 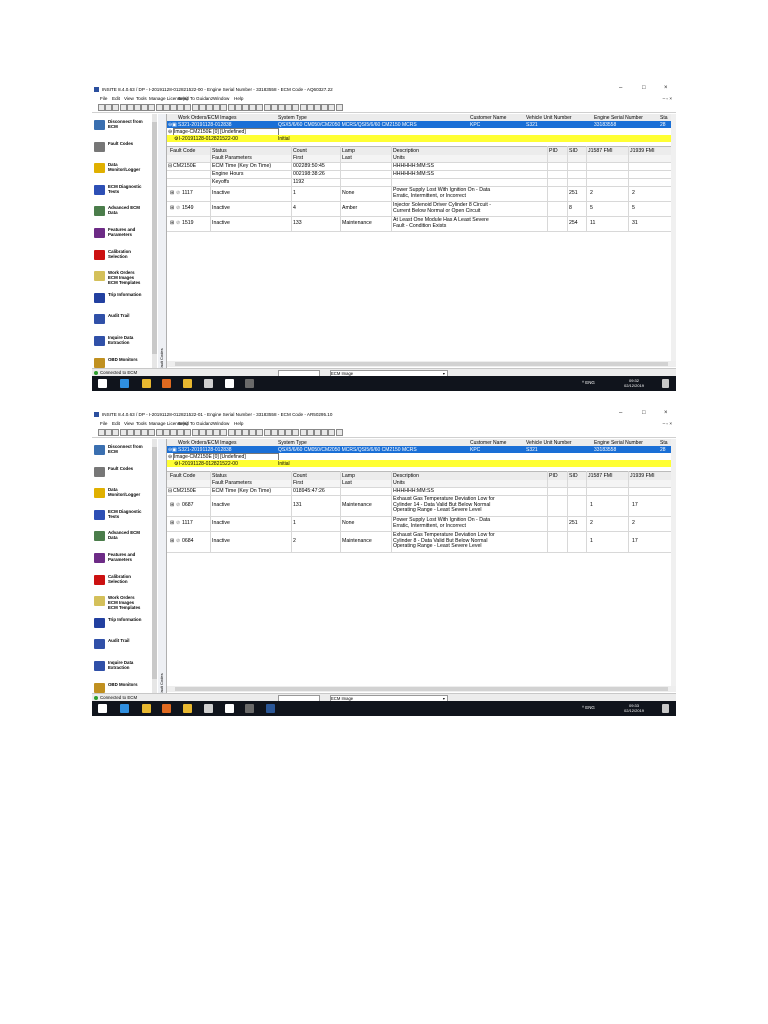 What do you see at coordinates (665, 383) in the screenshot?
I see `notifications-icon` at bounding box center [665, 383].